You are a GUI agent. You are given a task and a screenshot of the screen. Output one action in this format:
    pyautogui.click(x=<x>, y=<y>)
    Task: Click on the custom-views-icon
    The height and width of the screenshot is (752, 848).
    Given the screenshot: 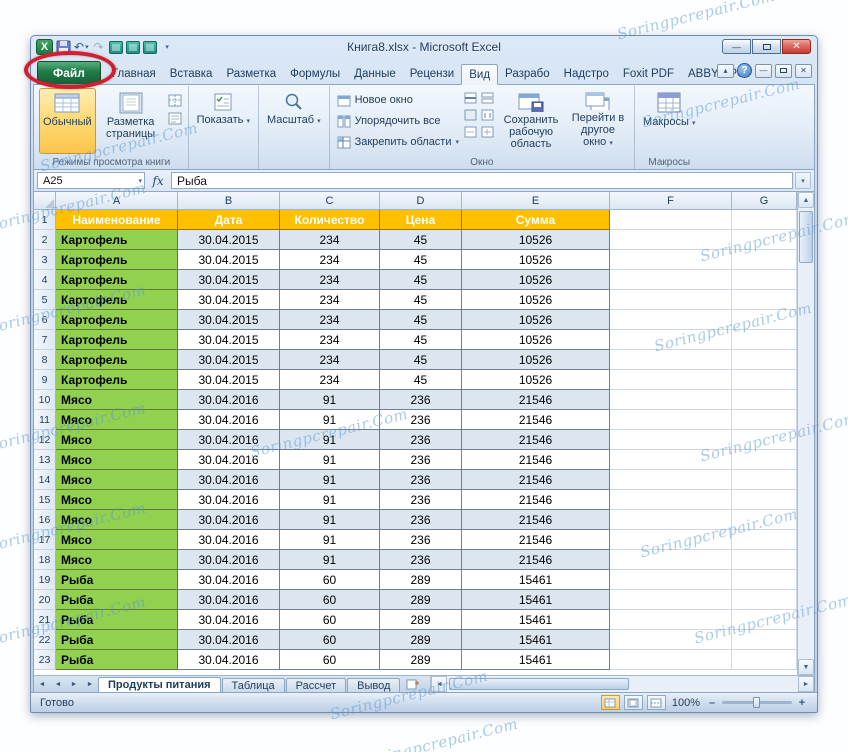 What is the action you would take?
    pyautogui.click(x=175, y=118)
    